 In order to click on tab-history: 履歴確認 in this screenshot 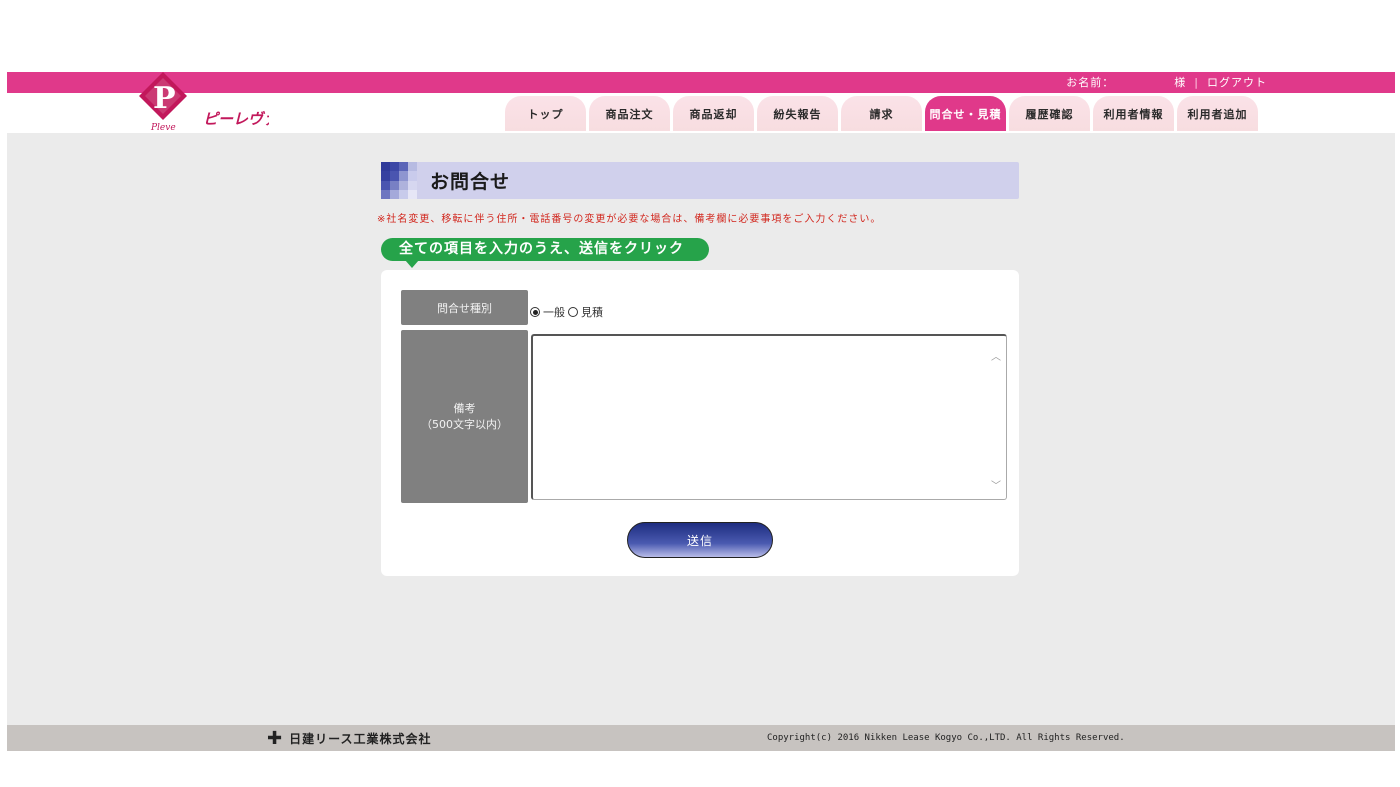, I will do `click(1049, 113)`.